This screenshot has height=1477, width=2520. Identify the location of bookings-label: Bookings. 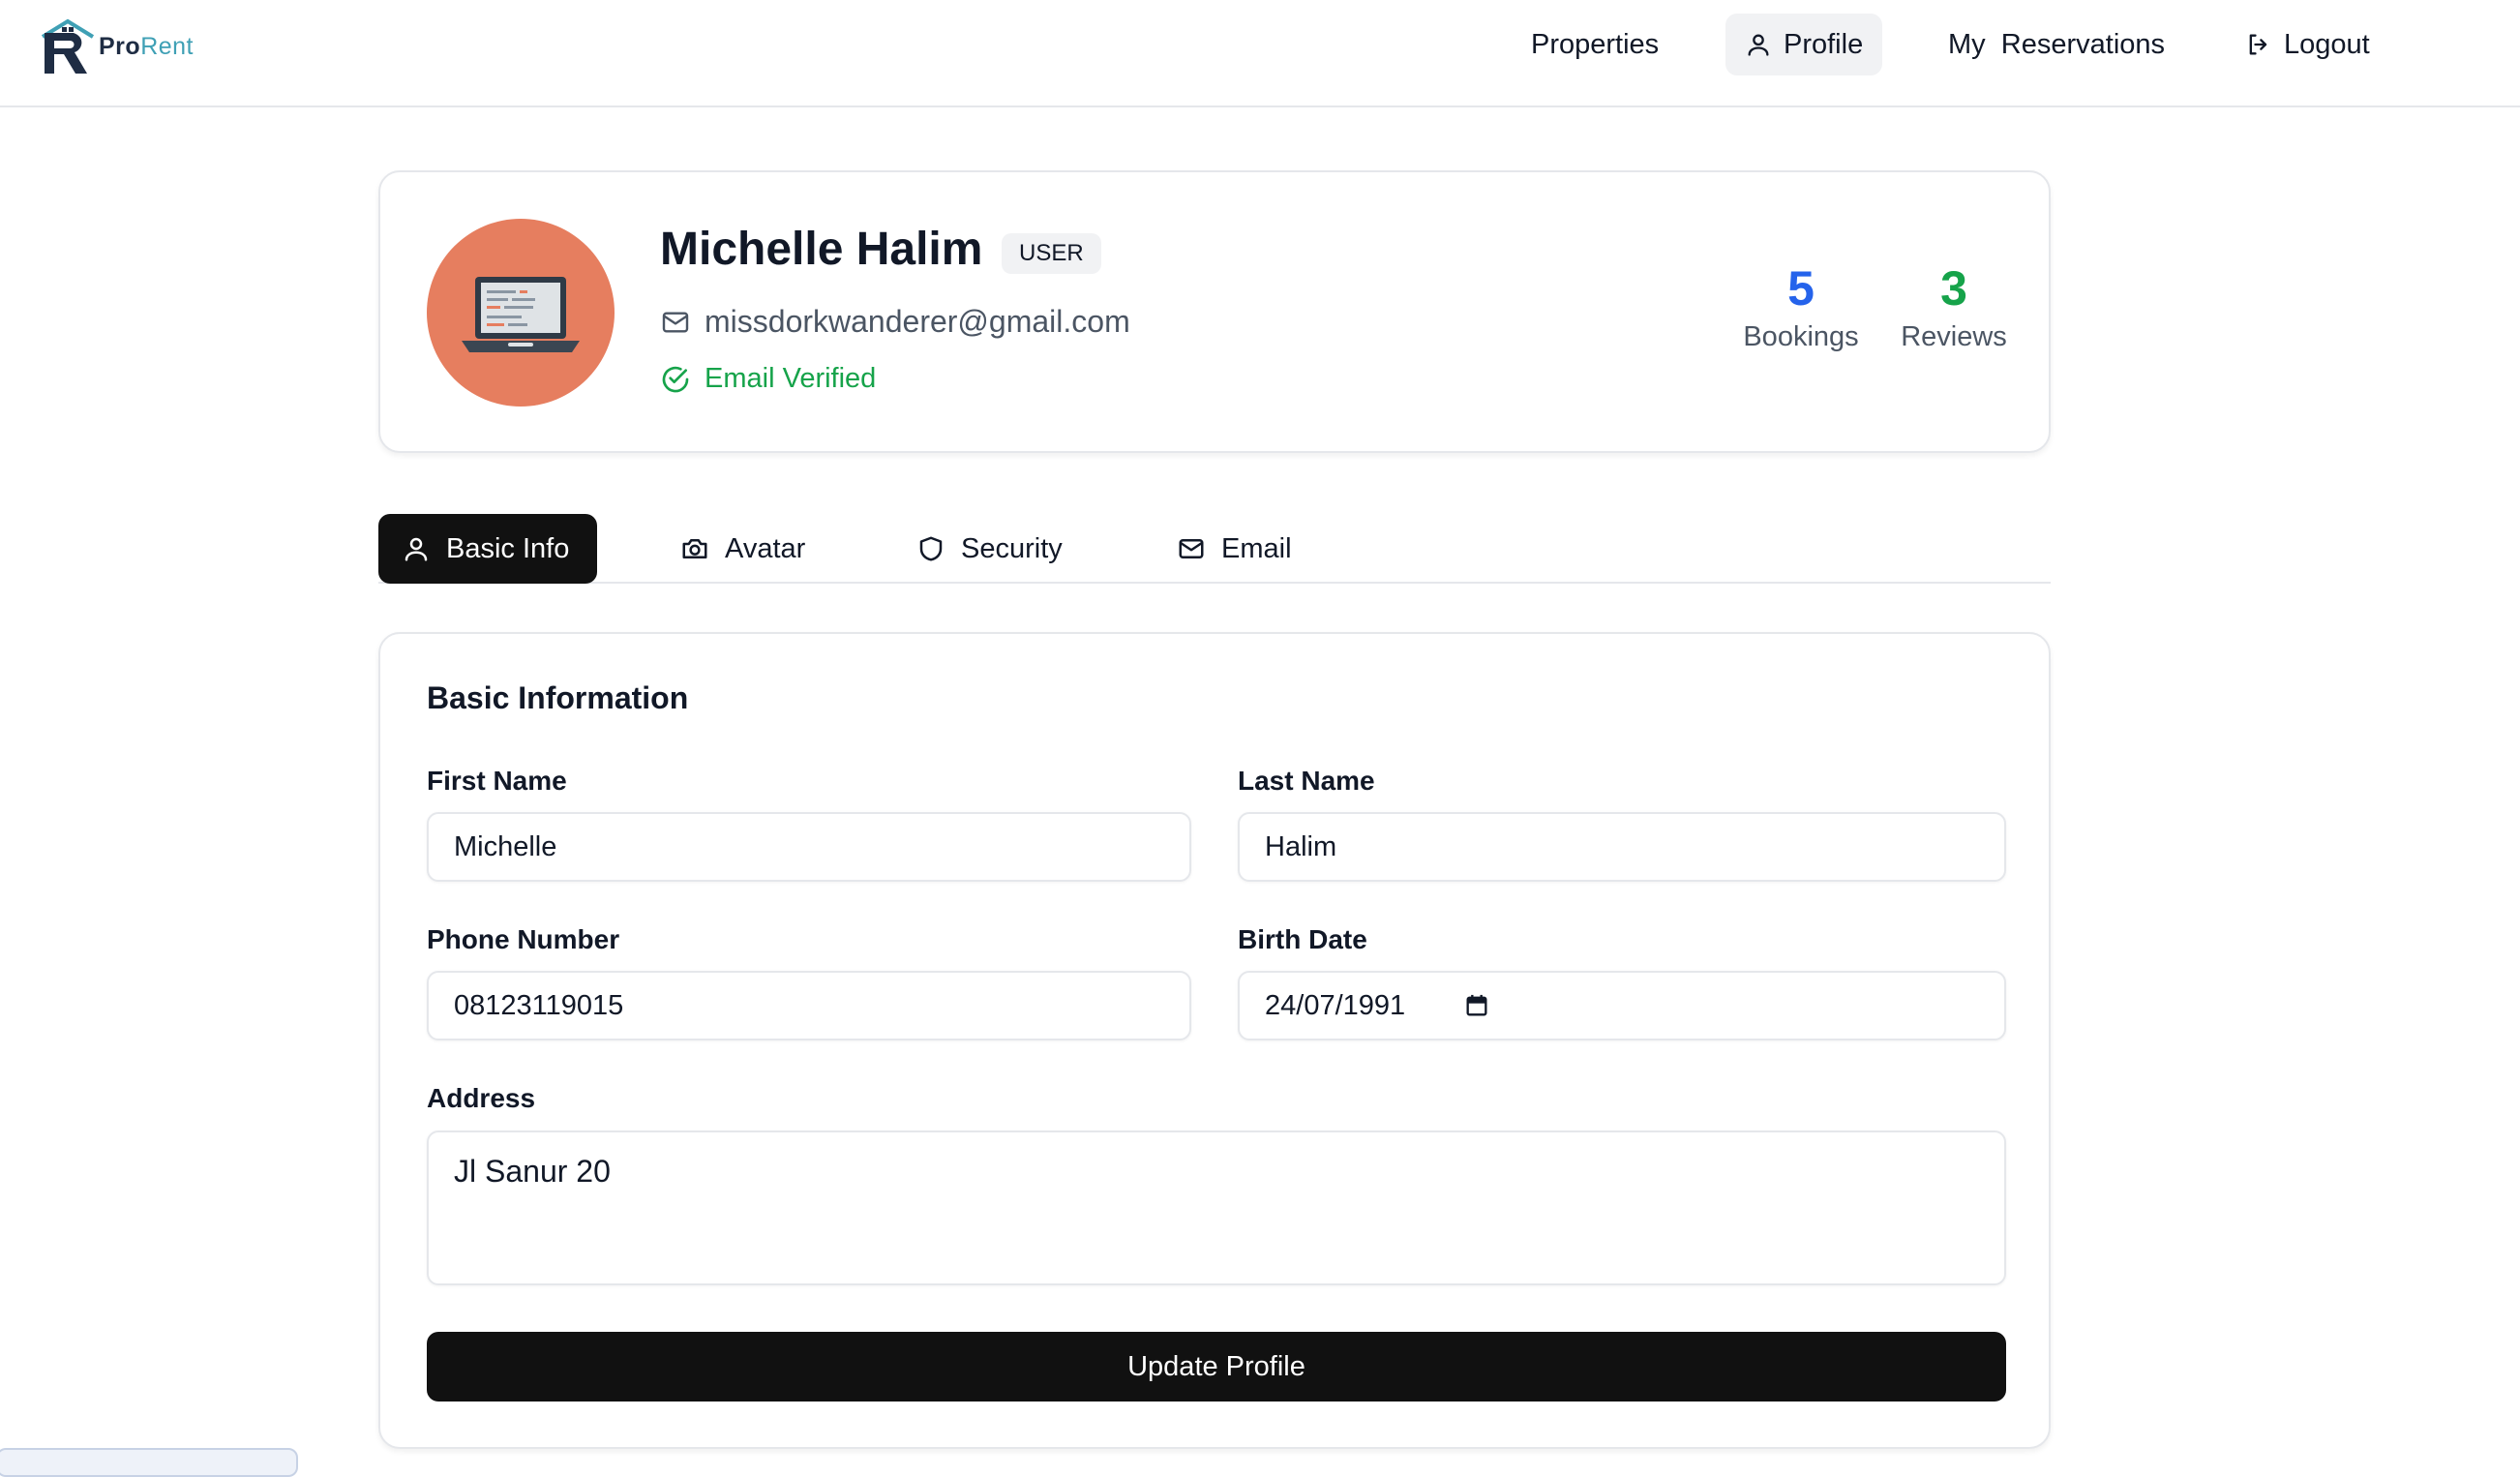
(1801, 336).